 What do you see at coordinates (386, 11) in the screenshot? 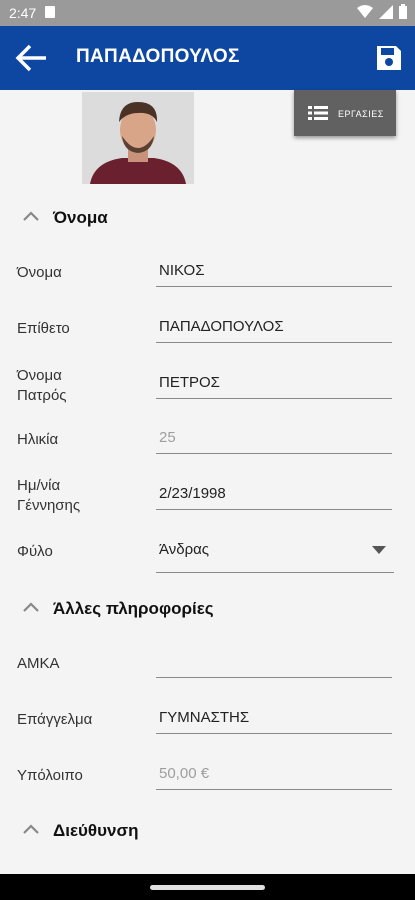
I see `signal-icon` at bounding box center [386, 11].